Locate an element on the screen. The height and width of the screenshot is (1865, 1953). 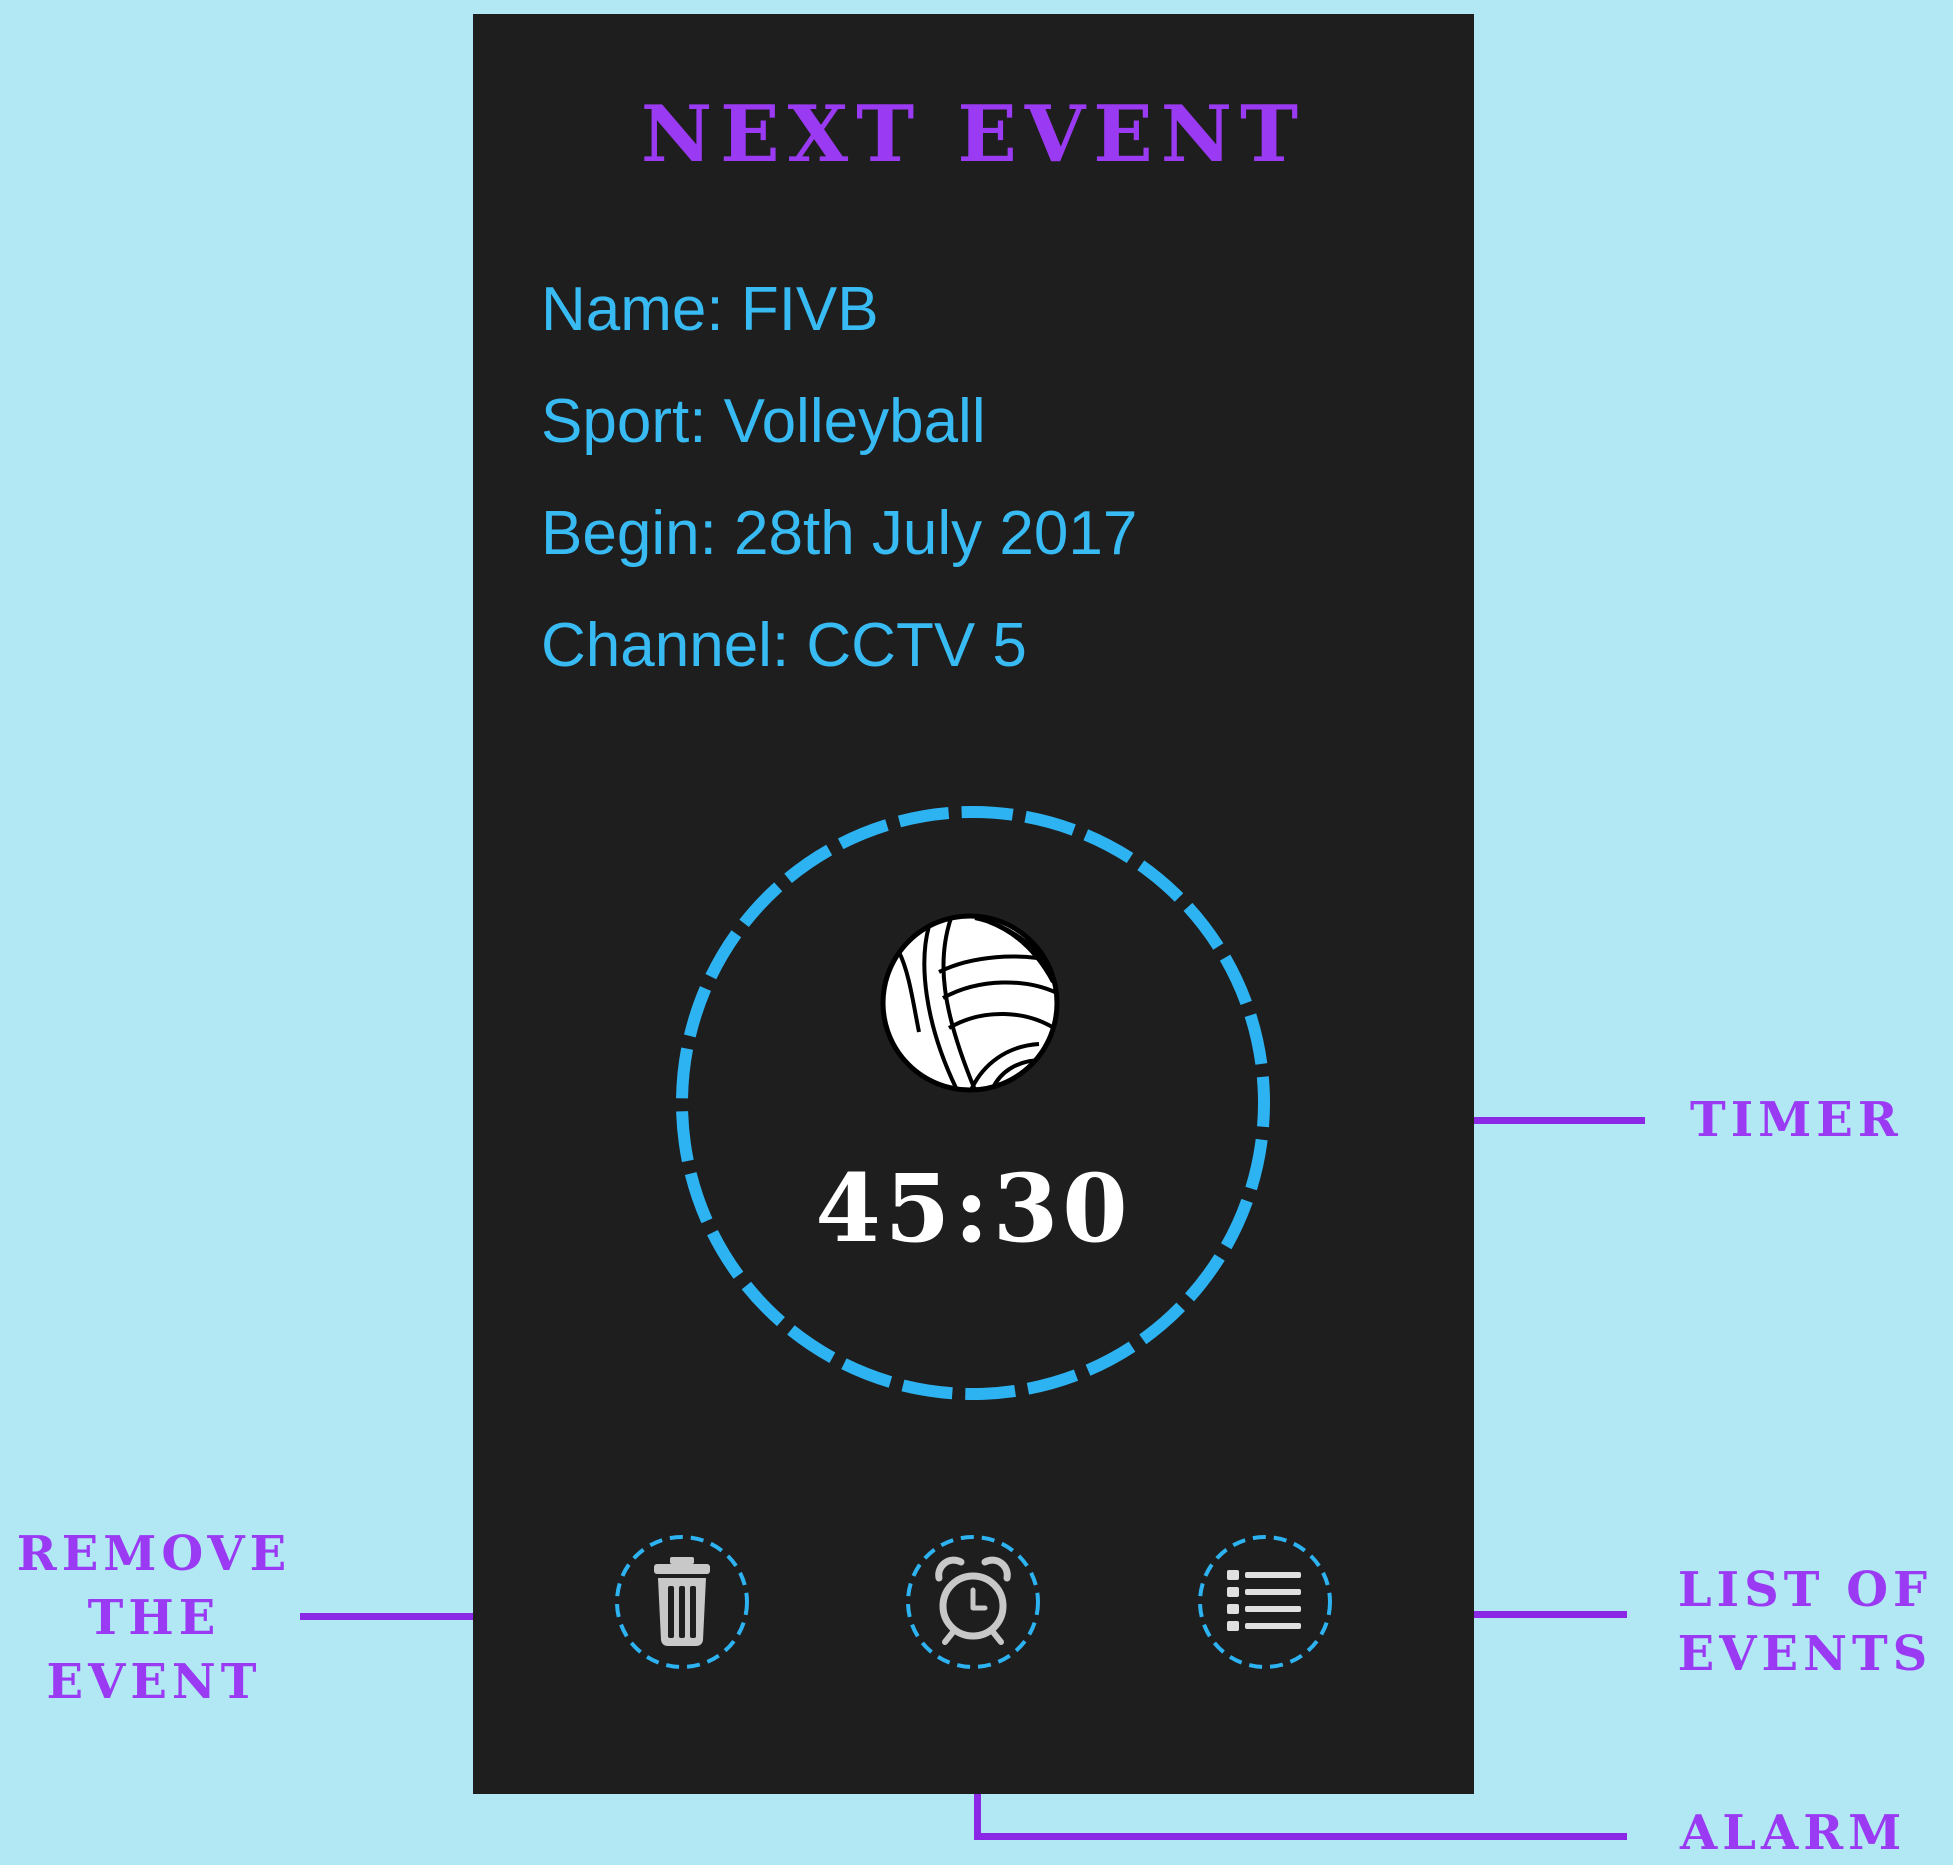
alarm-callout-label: ALARM is located at coordinates (1793, 1833).